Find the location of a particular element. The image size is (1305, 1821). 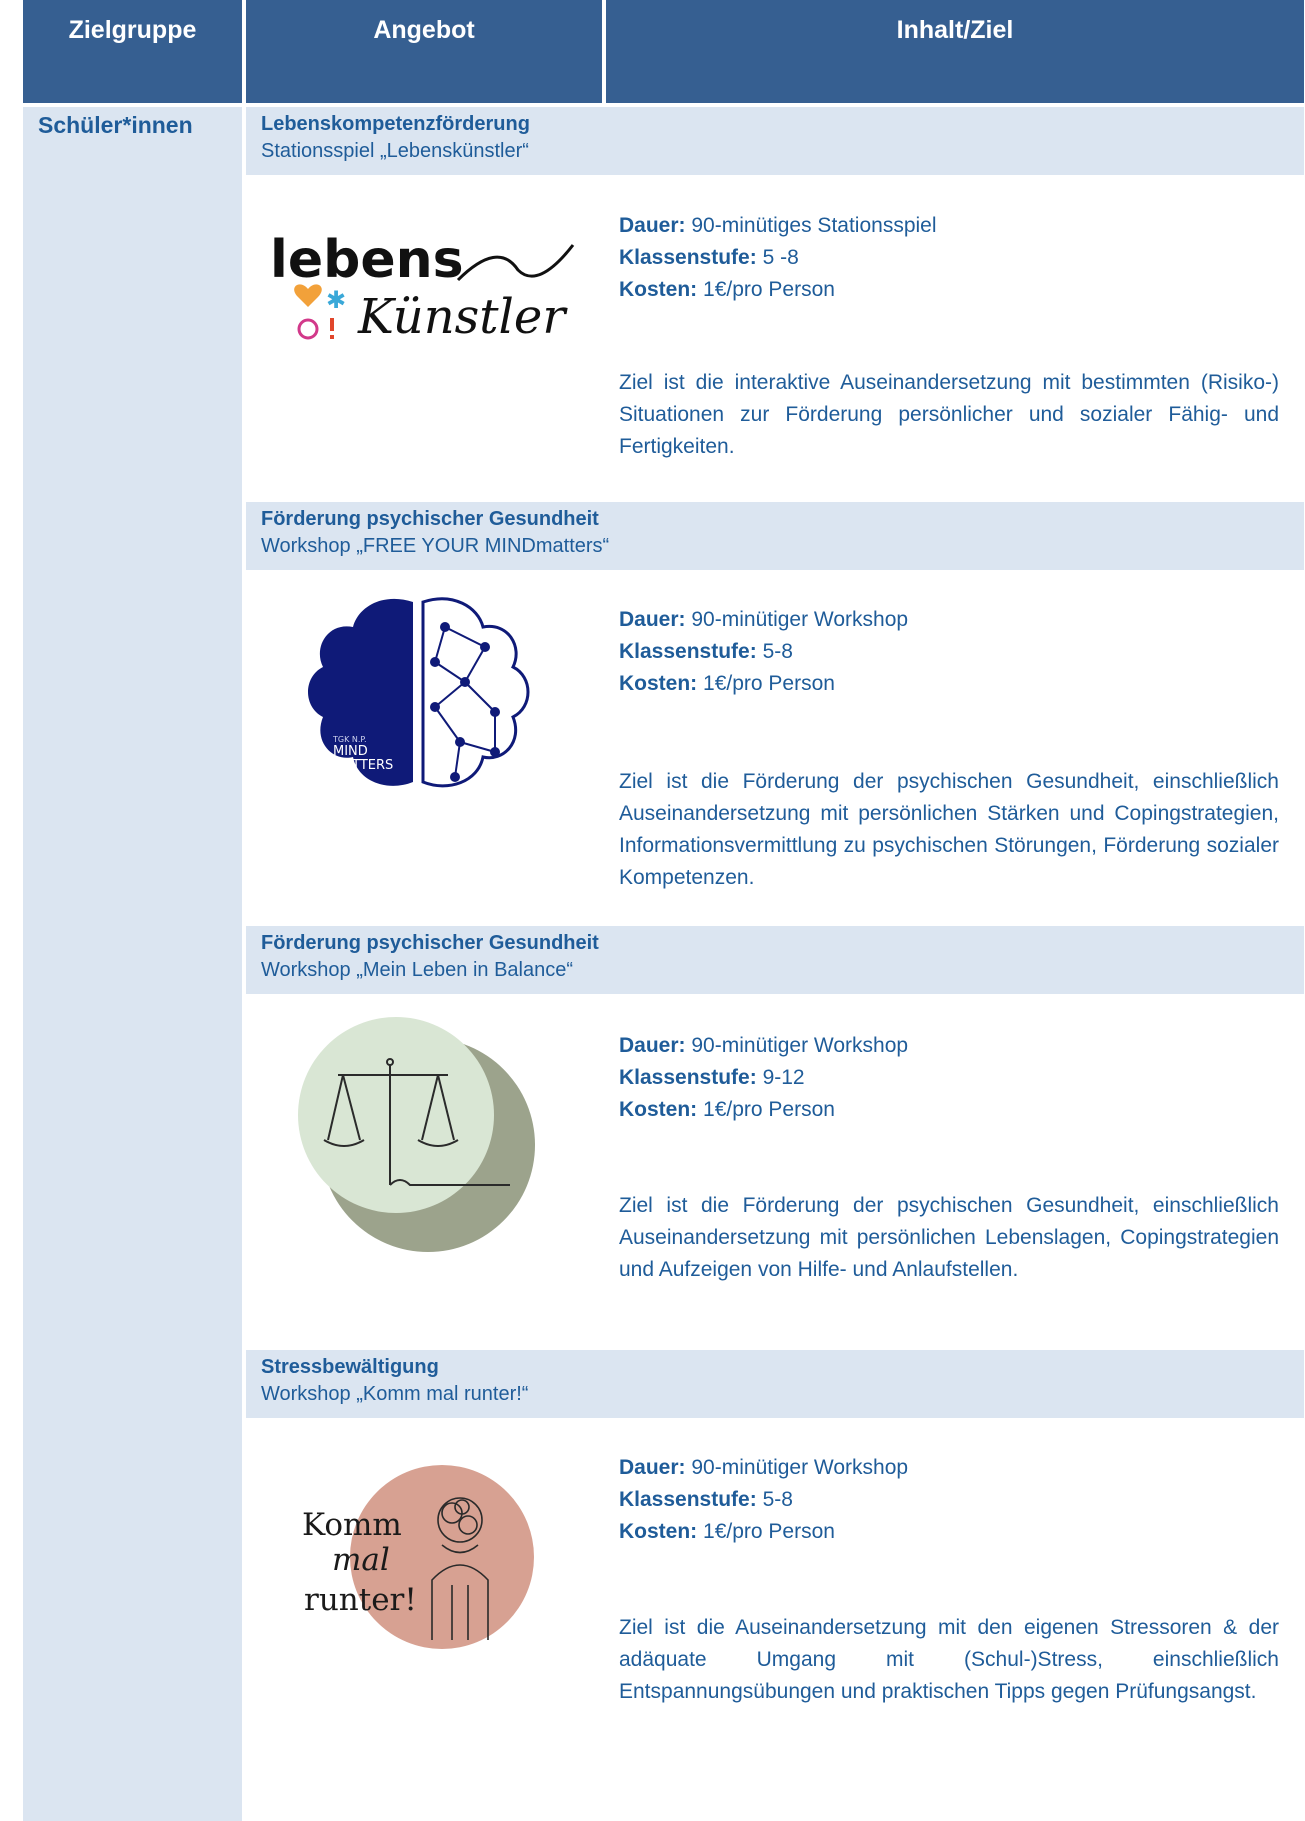

svg-text: lebens is located at coordinates (367, 260).